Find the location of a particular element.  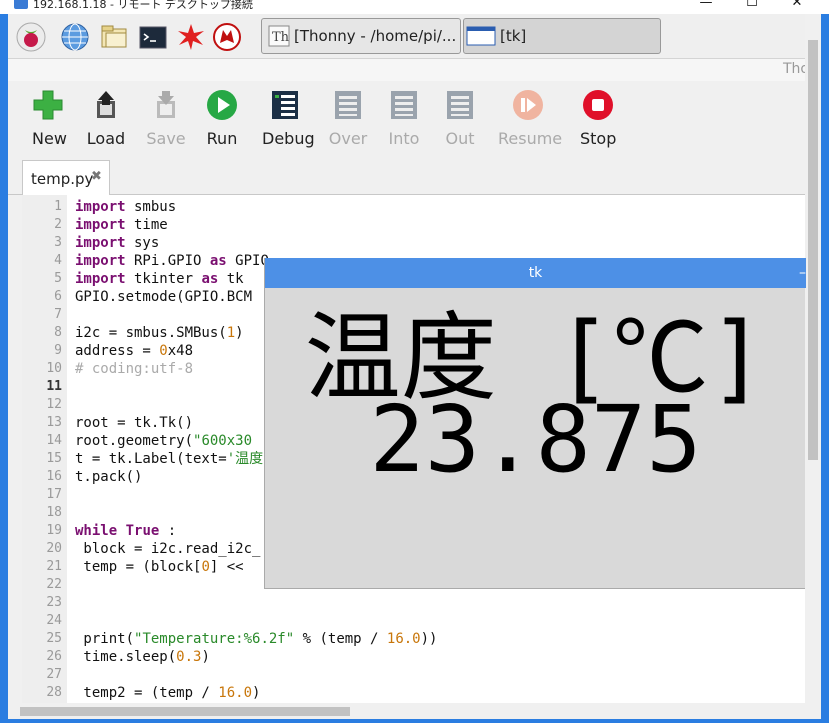

into-label: Into is located at coordinates (404, 138).